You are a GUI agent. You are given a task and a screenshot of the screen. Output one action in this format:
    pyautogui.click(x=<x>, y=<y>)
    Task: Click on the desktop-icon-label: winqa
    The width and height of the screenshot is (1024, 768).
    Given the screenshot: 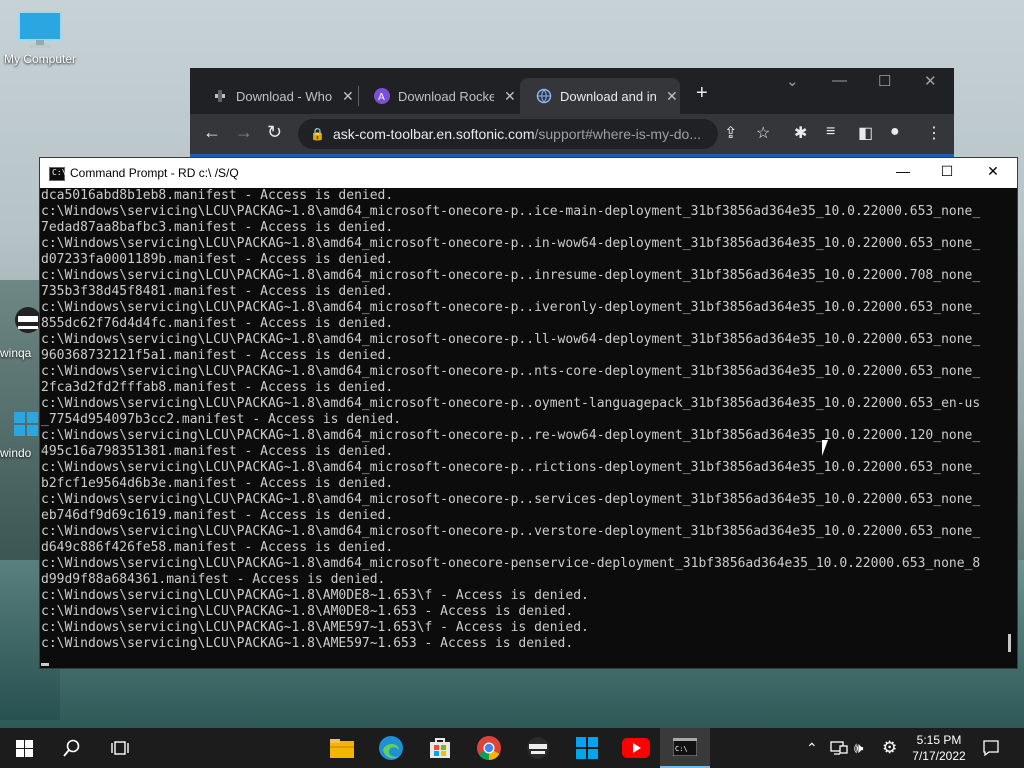 What is the action you would take?
    pyautogui.click(x=16, y=353)
    